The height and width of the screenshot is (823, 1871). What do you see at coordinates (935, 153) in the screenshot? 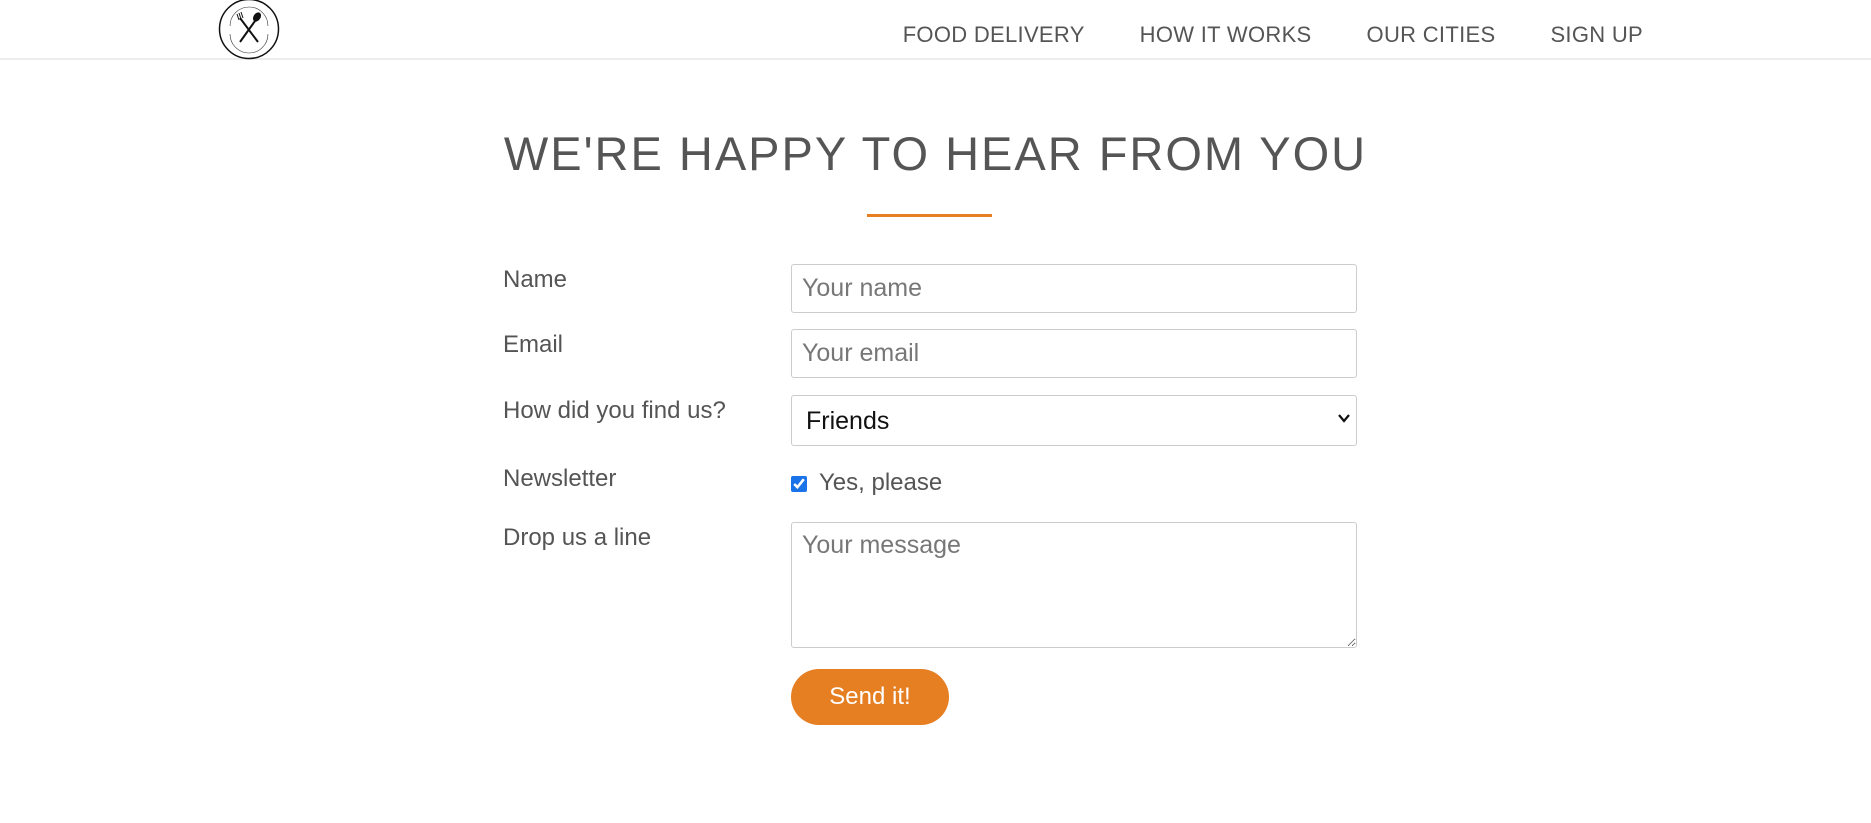
I see `section-title: WE'RE HAPPY TO HEAR FROM YOU` at bounding box center [935, 153].